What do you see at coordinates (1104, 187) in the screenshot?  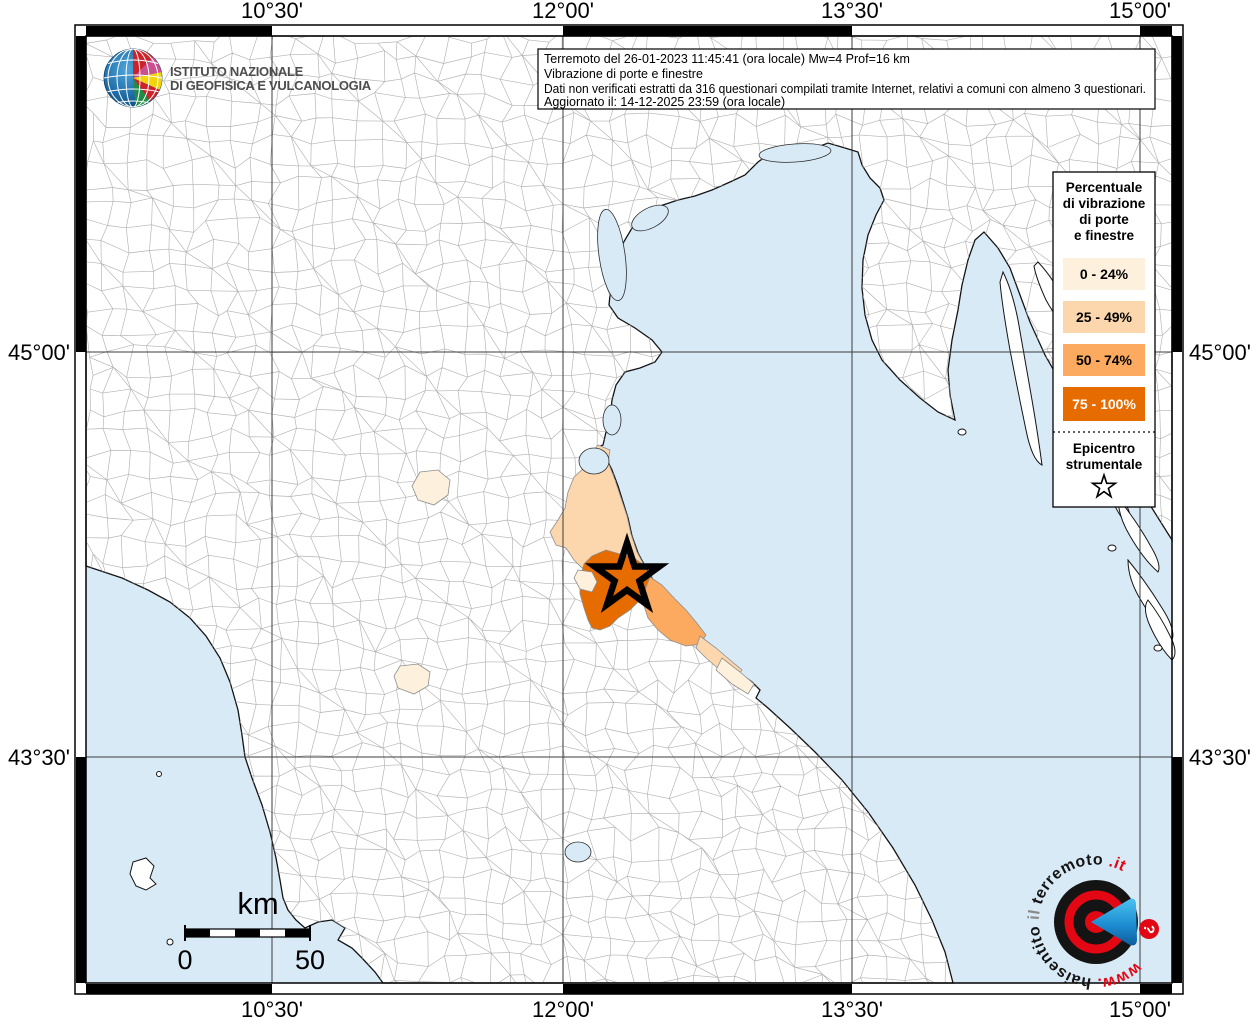 I see `legend-title: Percentuale` at bounding box center [1104, 187].